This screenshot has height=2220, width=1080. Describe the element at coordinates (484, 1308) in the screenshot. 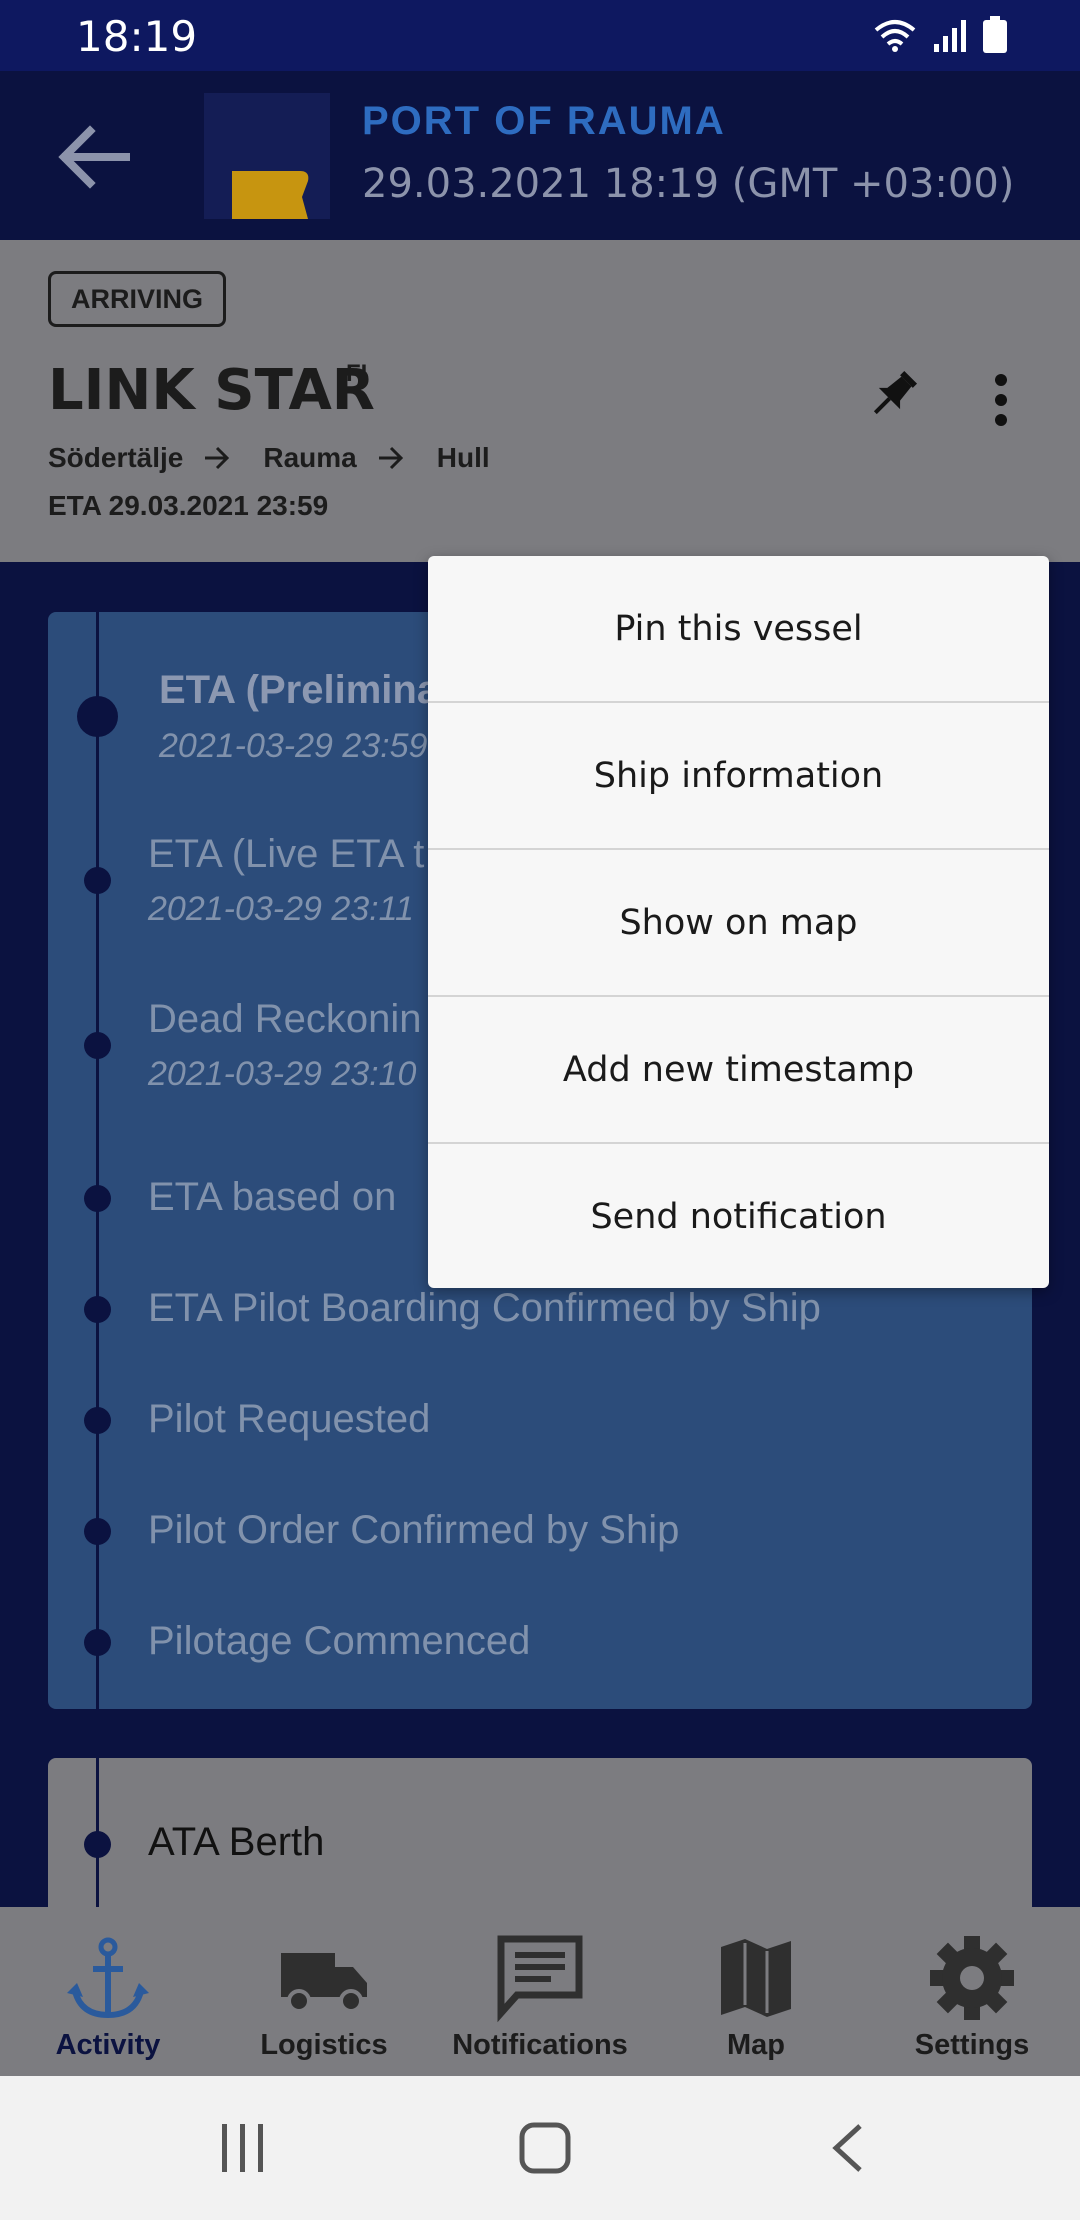

I see `timeline-title: ETA Pilot Boarding Confirmed by Ship` at that location.